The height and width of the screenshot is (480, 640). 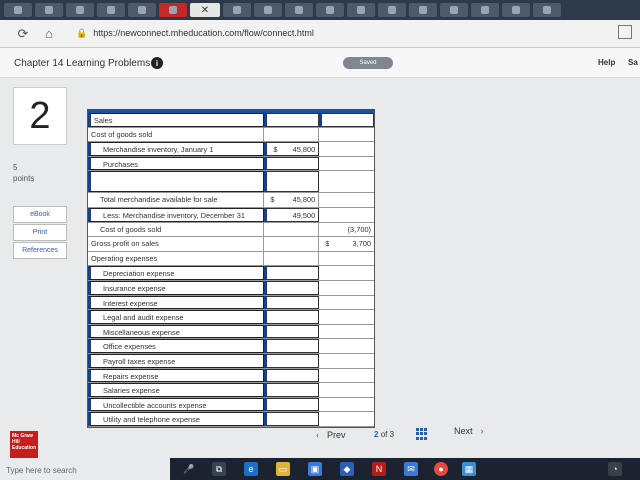 What do you see at coordinates (379, 469) in the screenshot?
I see `netflix-icon: N` at bounding box center [379, 469].